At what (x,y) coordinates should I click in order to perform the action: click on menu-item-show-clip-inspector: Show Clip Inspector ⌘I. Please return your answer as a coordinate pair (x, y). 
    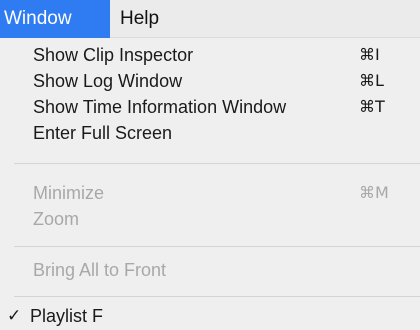
    Looking at the image, I should click on (210, 55).